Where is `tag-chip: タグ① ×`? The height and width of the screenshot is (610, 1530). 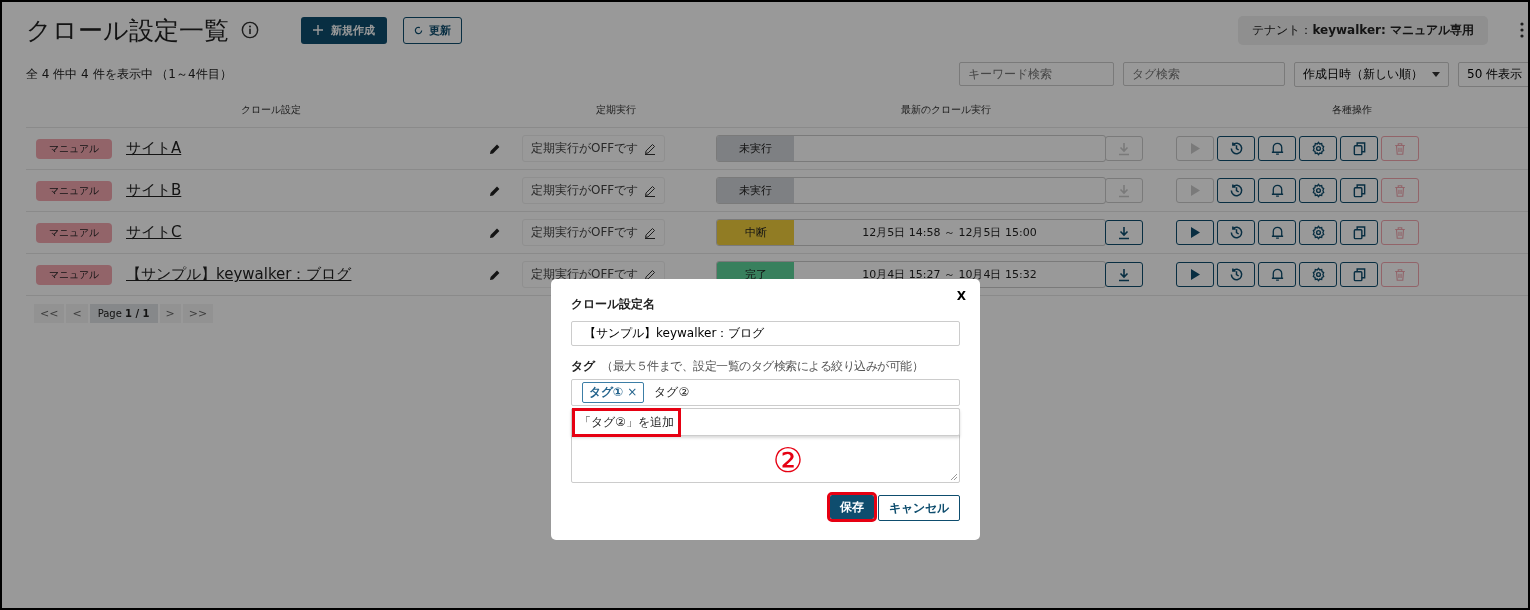
tag-chip: タグ① × is located at coordinates (613, 392).